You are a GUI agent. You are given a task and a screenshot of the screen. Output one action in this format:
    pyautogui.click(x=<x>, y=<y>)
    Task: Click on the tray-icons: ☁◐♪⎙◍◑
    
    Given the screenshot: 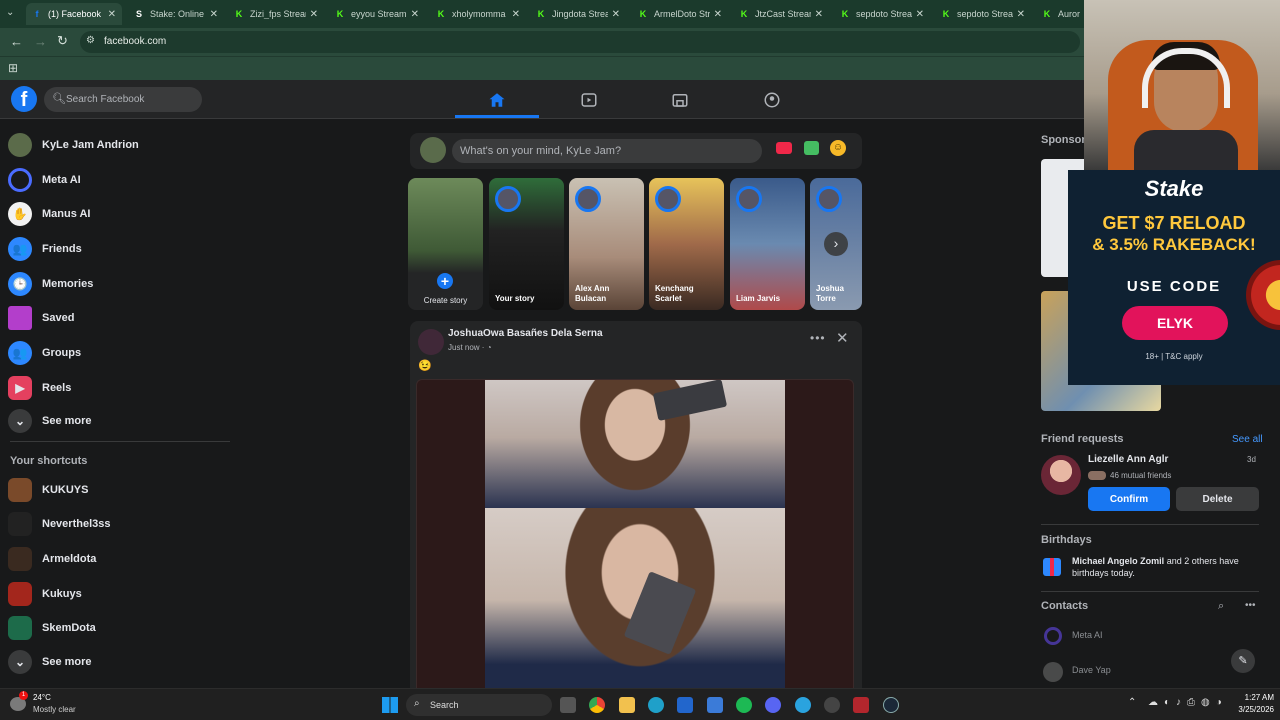 What is the action you would take?
    pyautogui.click(x=1188, y=702)
    